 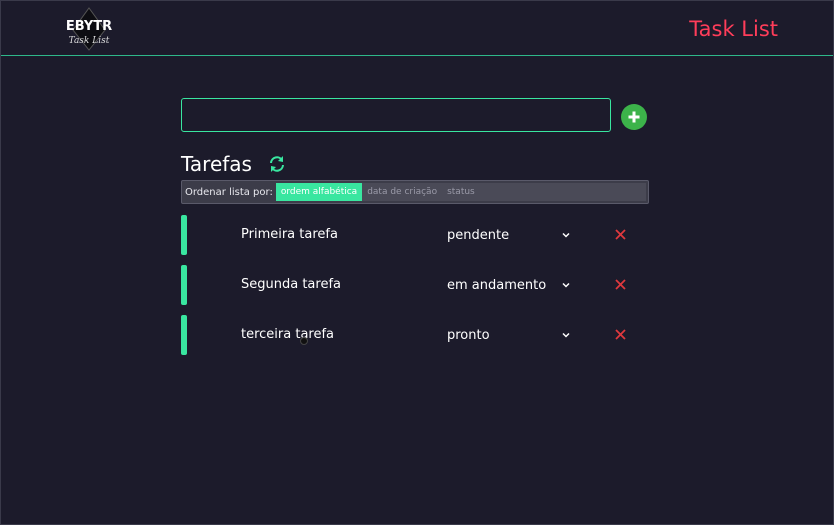 I want to click on task-status-select: pendente, so click(x=509, y=235).